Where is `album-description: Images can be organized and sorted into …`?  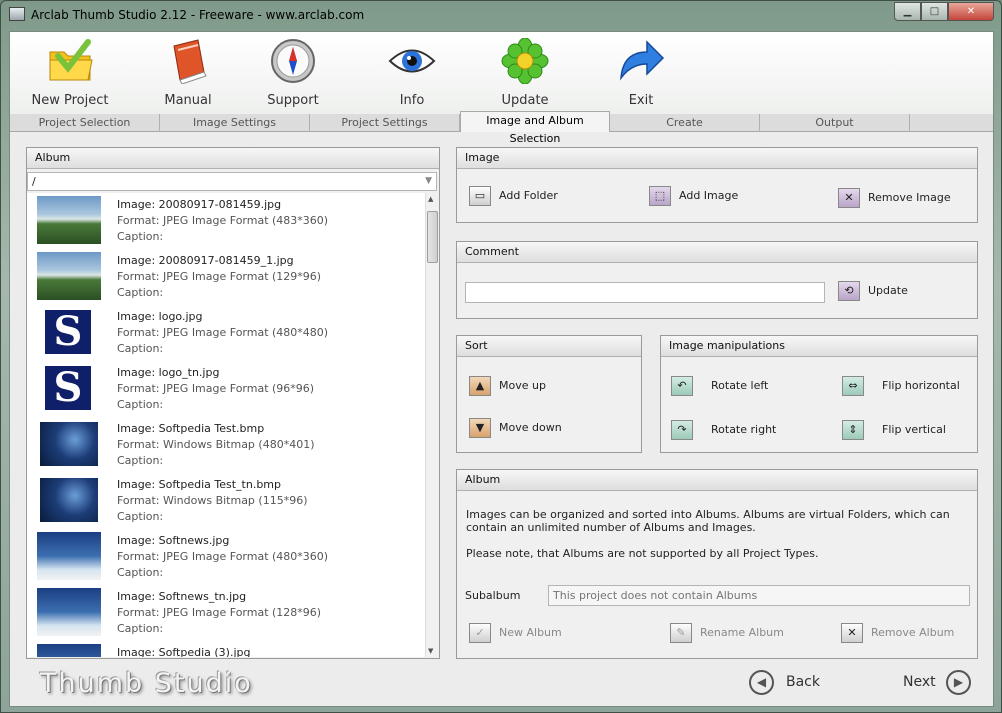 album-description: Images can be organized and sorted into … is located at coordinates (708, 521).